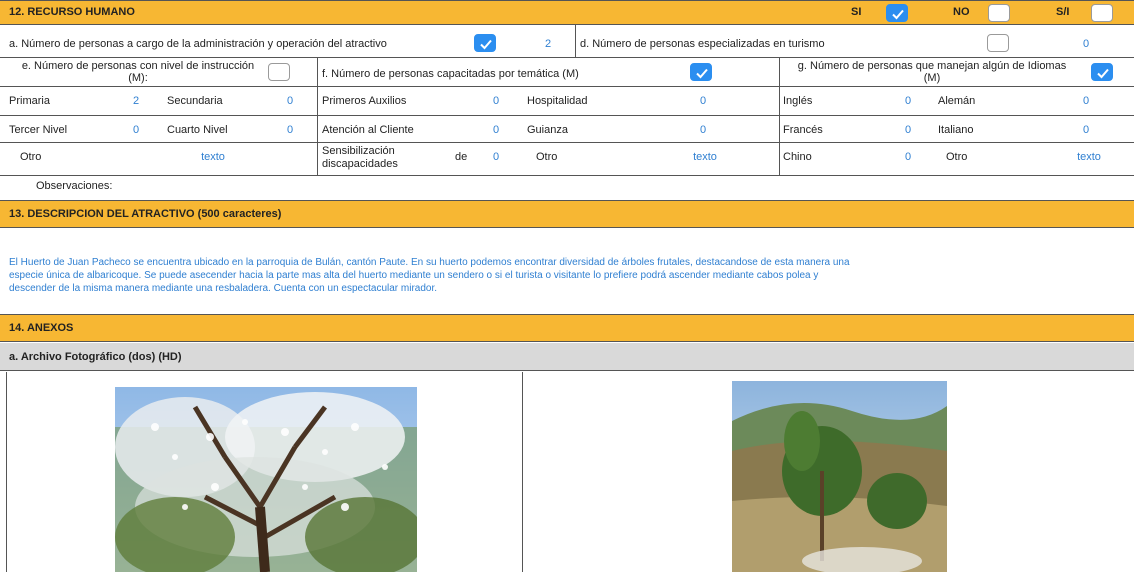 The image size is (1134, 572). What do you see at coordinates (485, 43) in the screenshot?
I see `row-a-checkbox` at bounding box center [485, 43].